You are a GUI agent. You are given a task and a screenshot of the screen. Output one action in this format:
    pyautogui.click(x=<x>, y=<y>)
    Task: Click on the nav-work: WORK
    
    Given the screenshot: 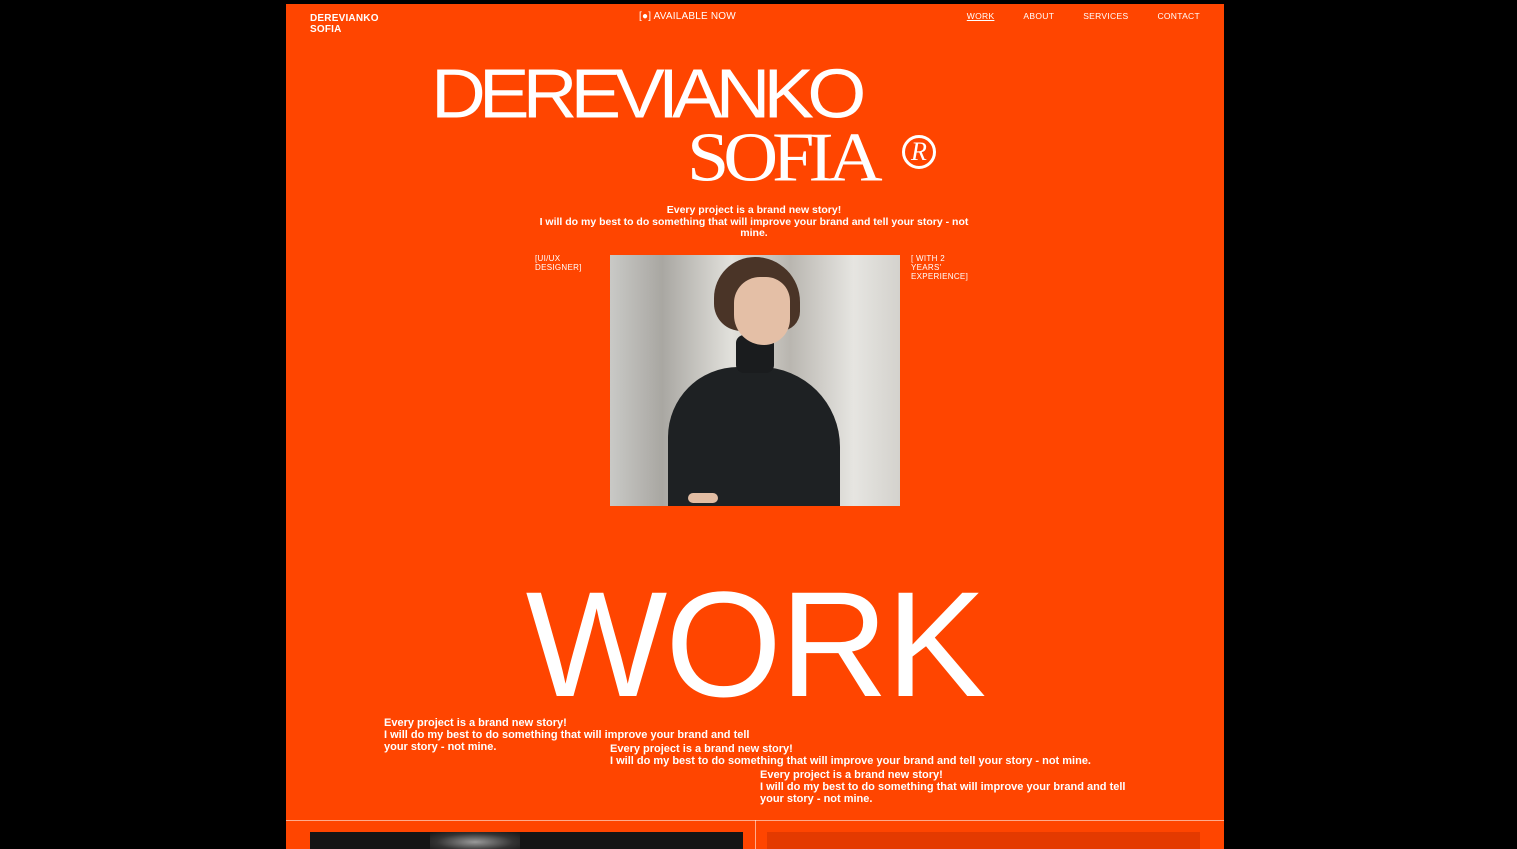 What is the action you would take?
    pyautogui.click(x=981, y=16)
    